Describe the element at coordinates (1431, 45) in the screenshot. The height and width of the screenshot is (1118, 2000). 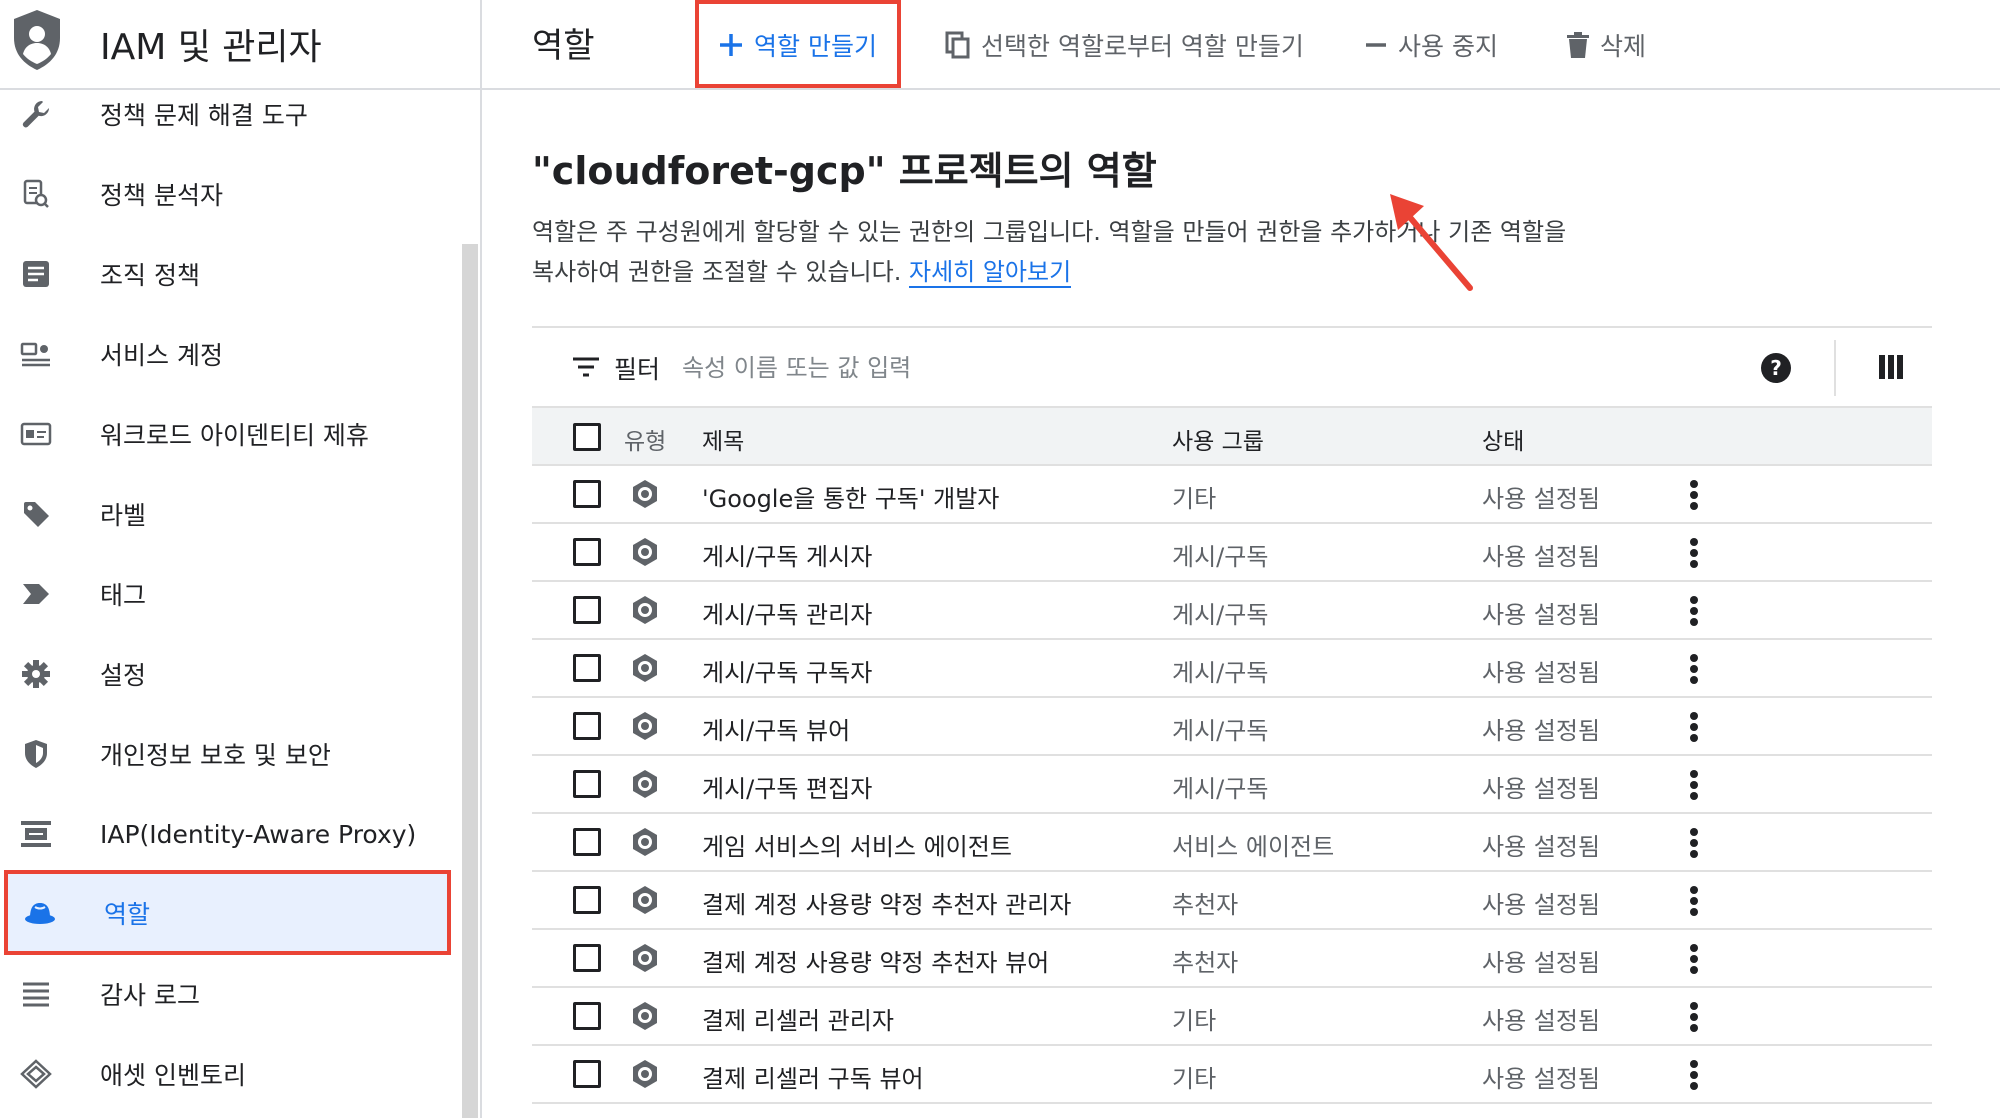
I see `disable-button: 사용 중지` at that location.